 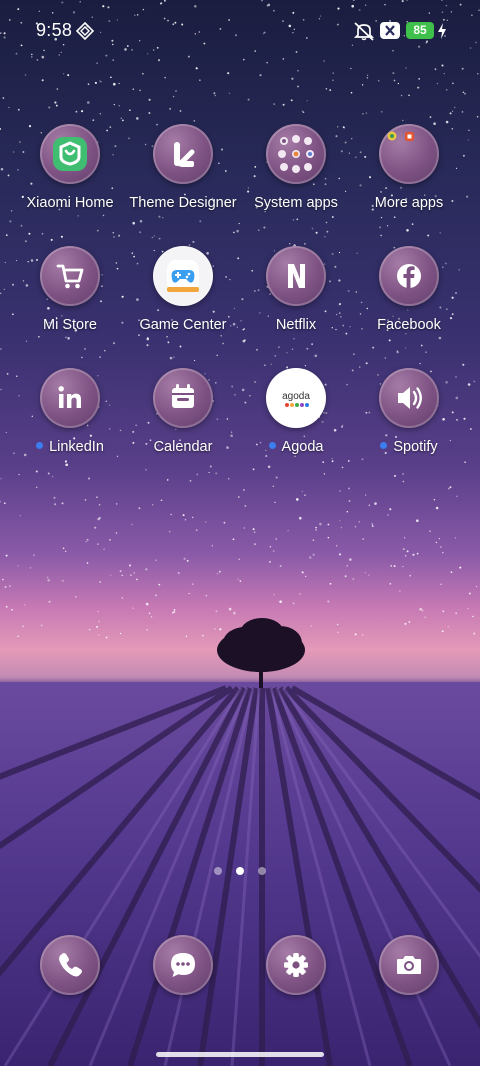 I want to click on folder-more-apps: More apps, so click(x=409, y=167).